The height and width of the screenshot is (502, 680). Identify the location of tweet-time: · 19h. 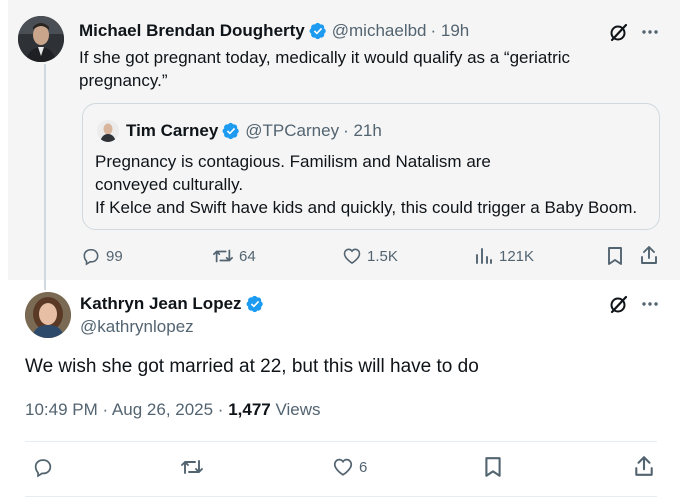
(450, 31).